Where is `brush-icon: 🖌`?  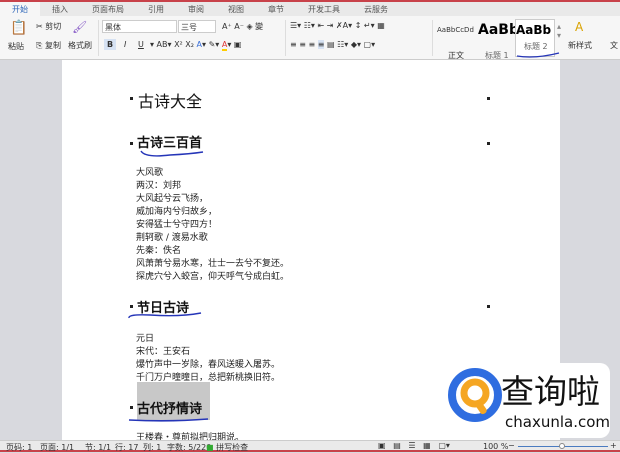 brush-icon: 🖌 is located at coordinates (80, 27).